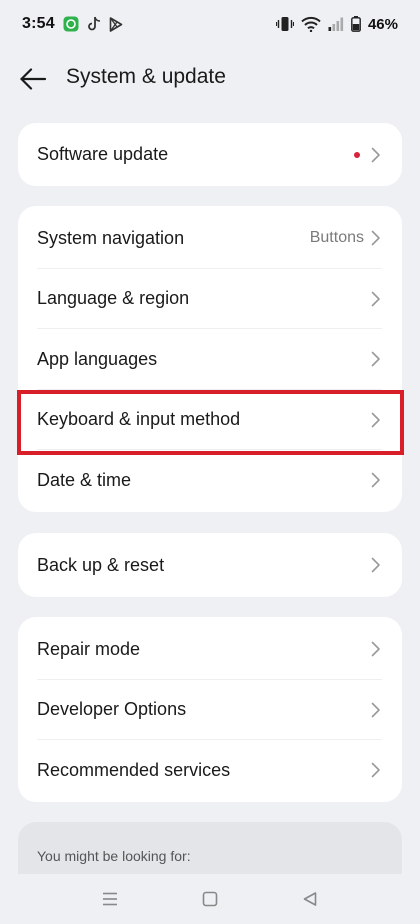  I want to click on tiktok-icon, so click(94, 24).